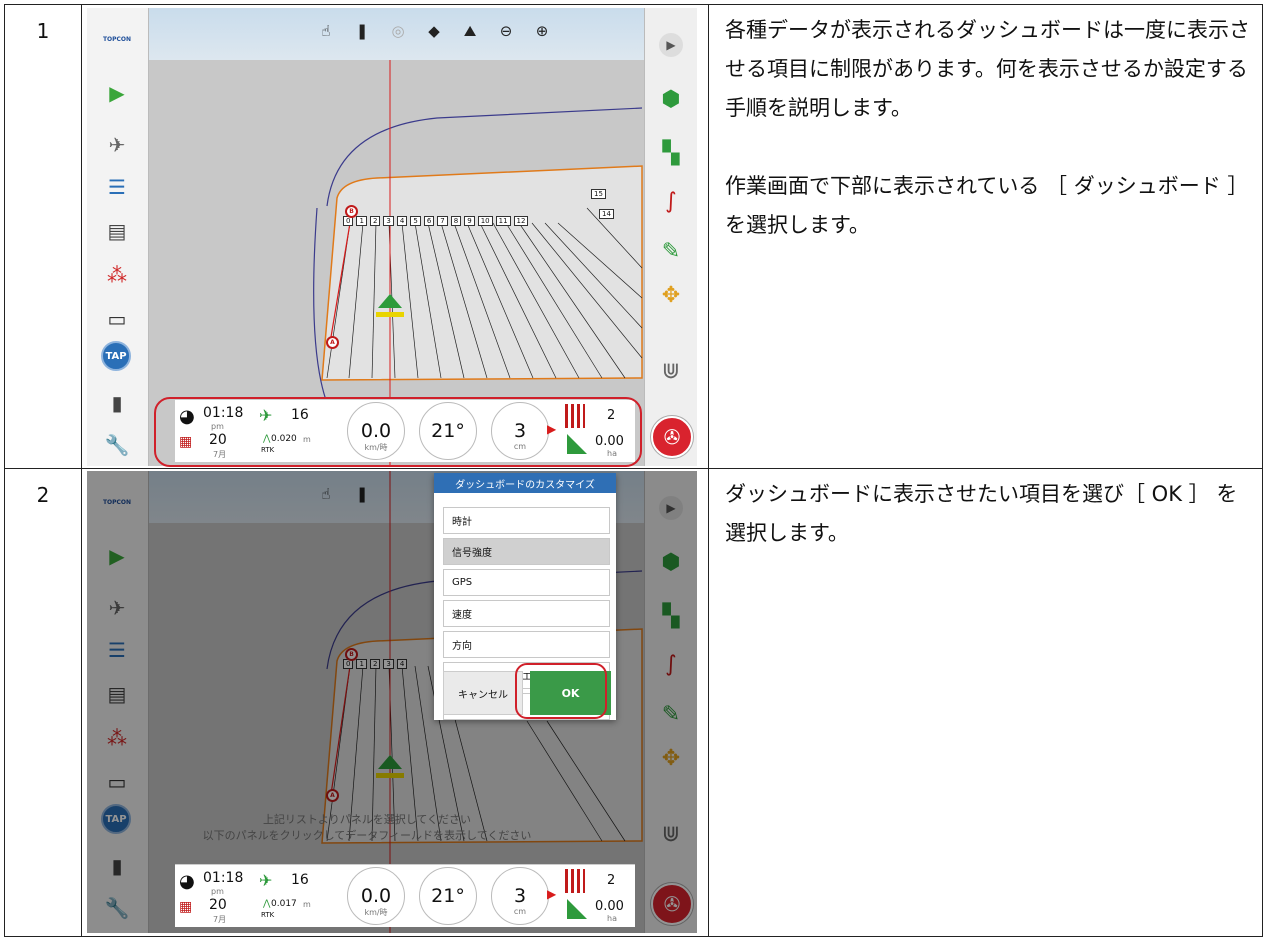  I want to click on heading-gauge: 21°, so click(448, 896).